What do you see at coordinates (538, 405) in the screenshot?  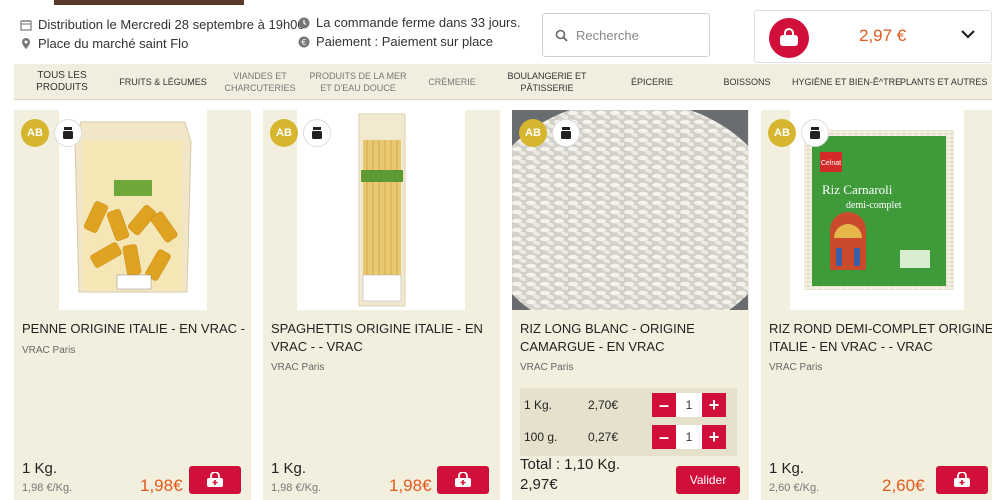 I see `variant-unit: 1 Kg.` at bounding box center [538, 405].